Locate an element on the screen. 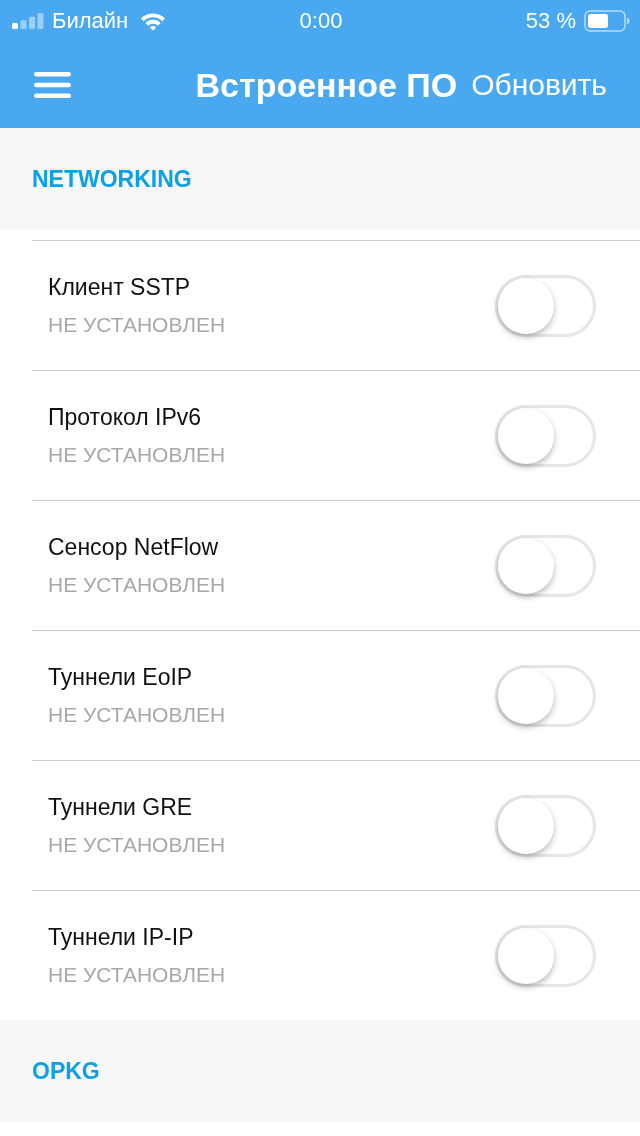  screen-title: Встроенное ПО is located at coordinates (326, 85).